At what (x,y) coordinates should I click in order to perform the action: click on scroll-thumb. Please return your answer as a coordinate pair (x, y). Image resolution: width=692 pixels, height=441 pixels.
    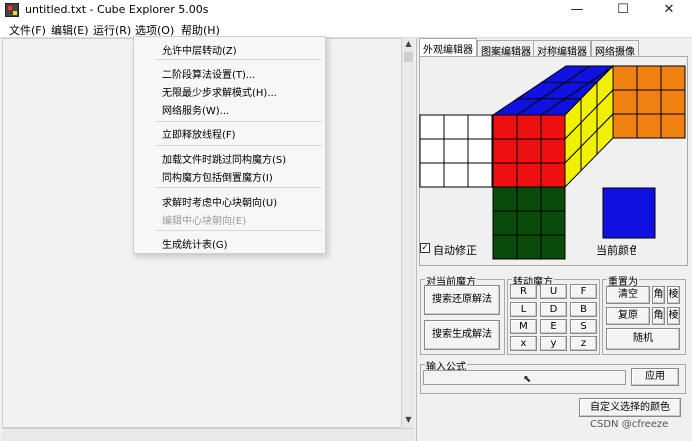
    Looking at the image, I should click on (408, 57).